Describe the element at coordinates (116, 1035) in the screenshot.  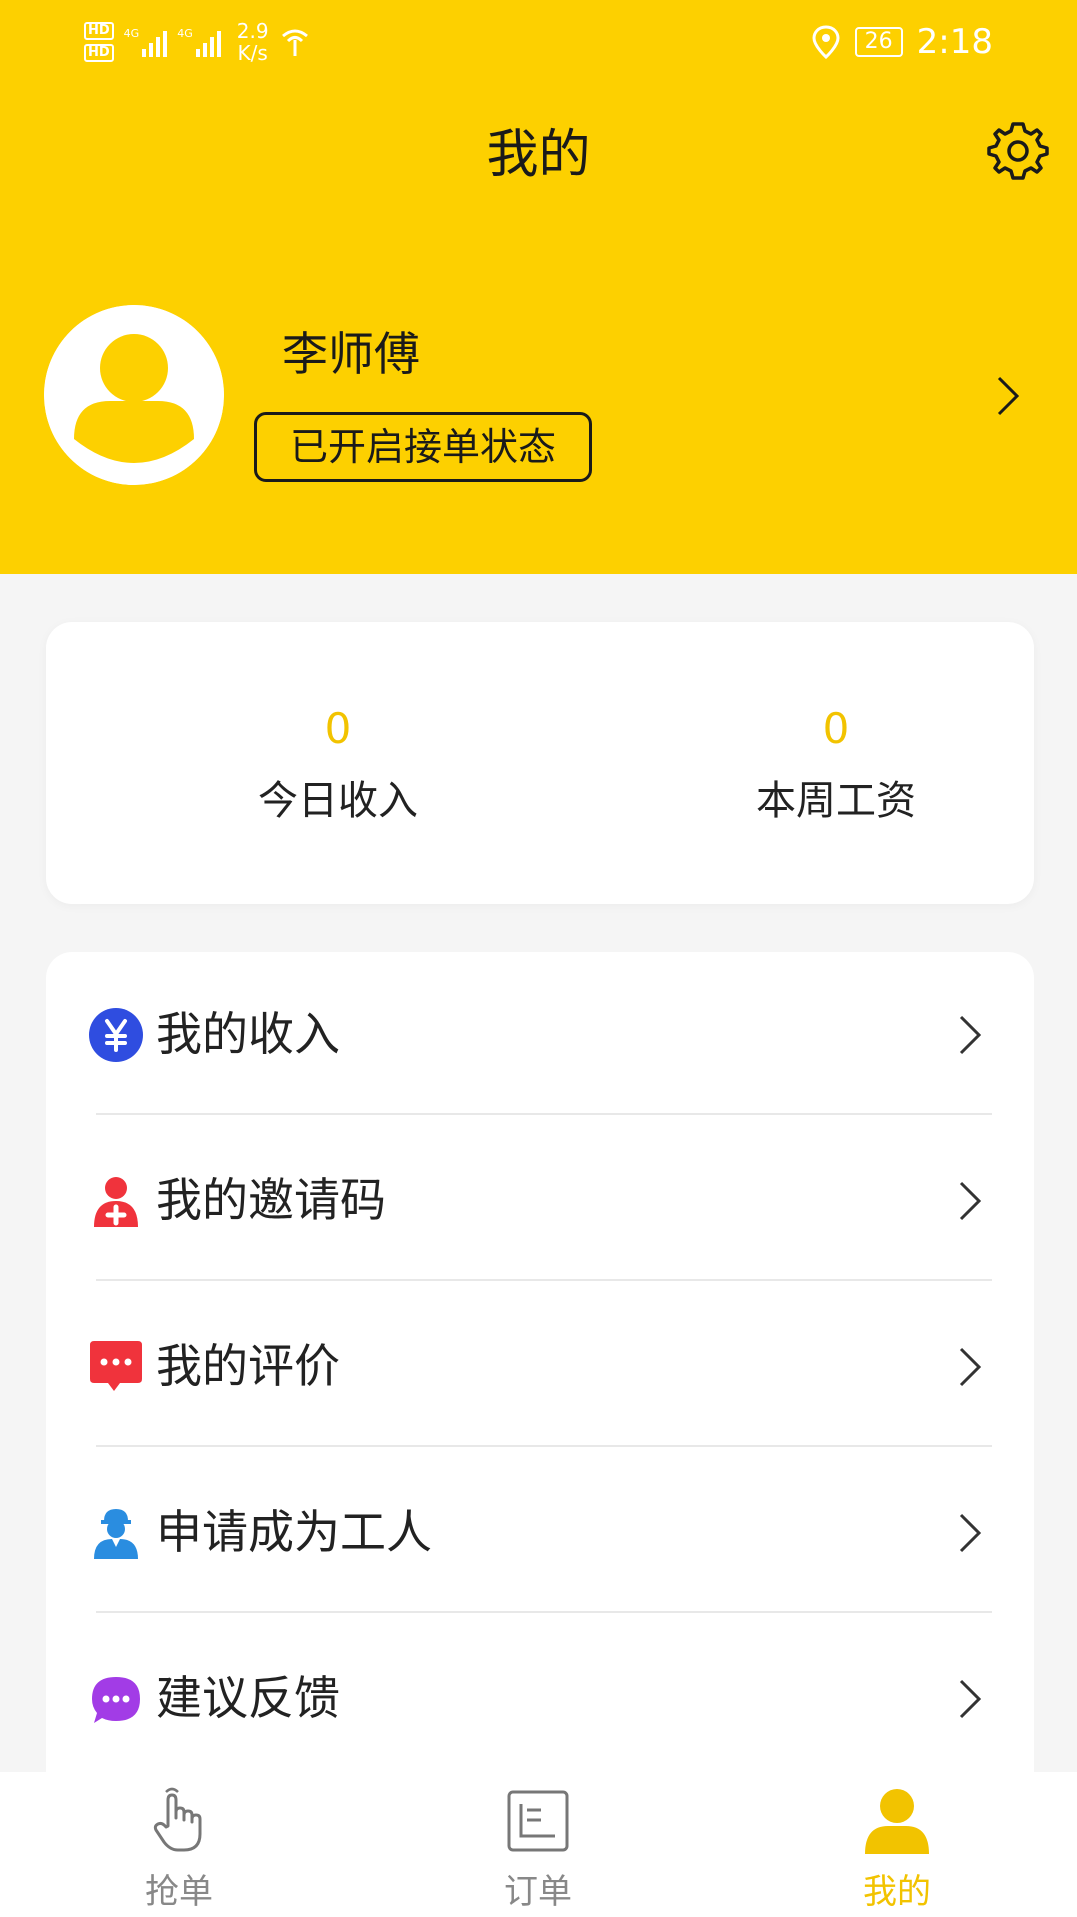
I see `yuan-icon` at that location.